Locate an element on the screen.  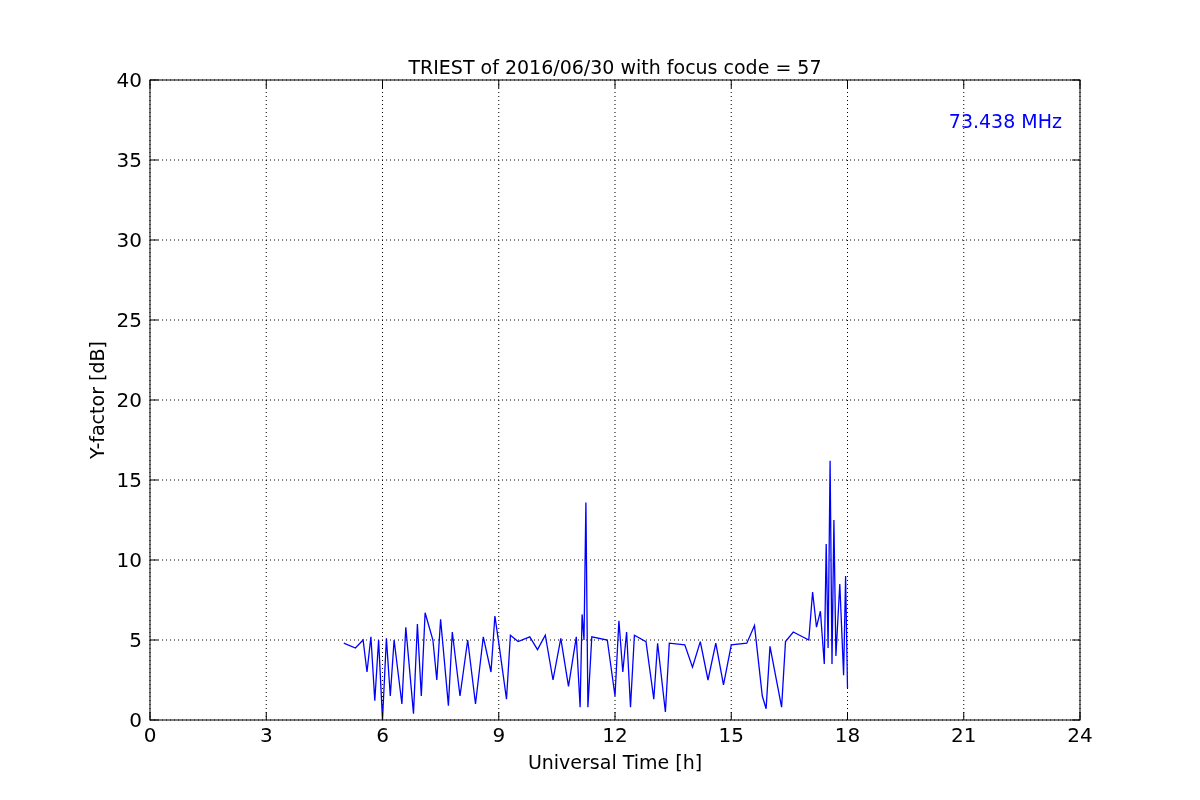
x-tick-label: 18 is located at coordinates (847, 735).